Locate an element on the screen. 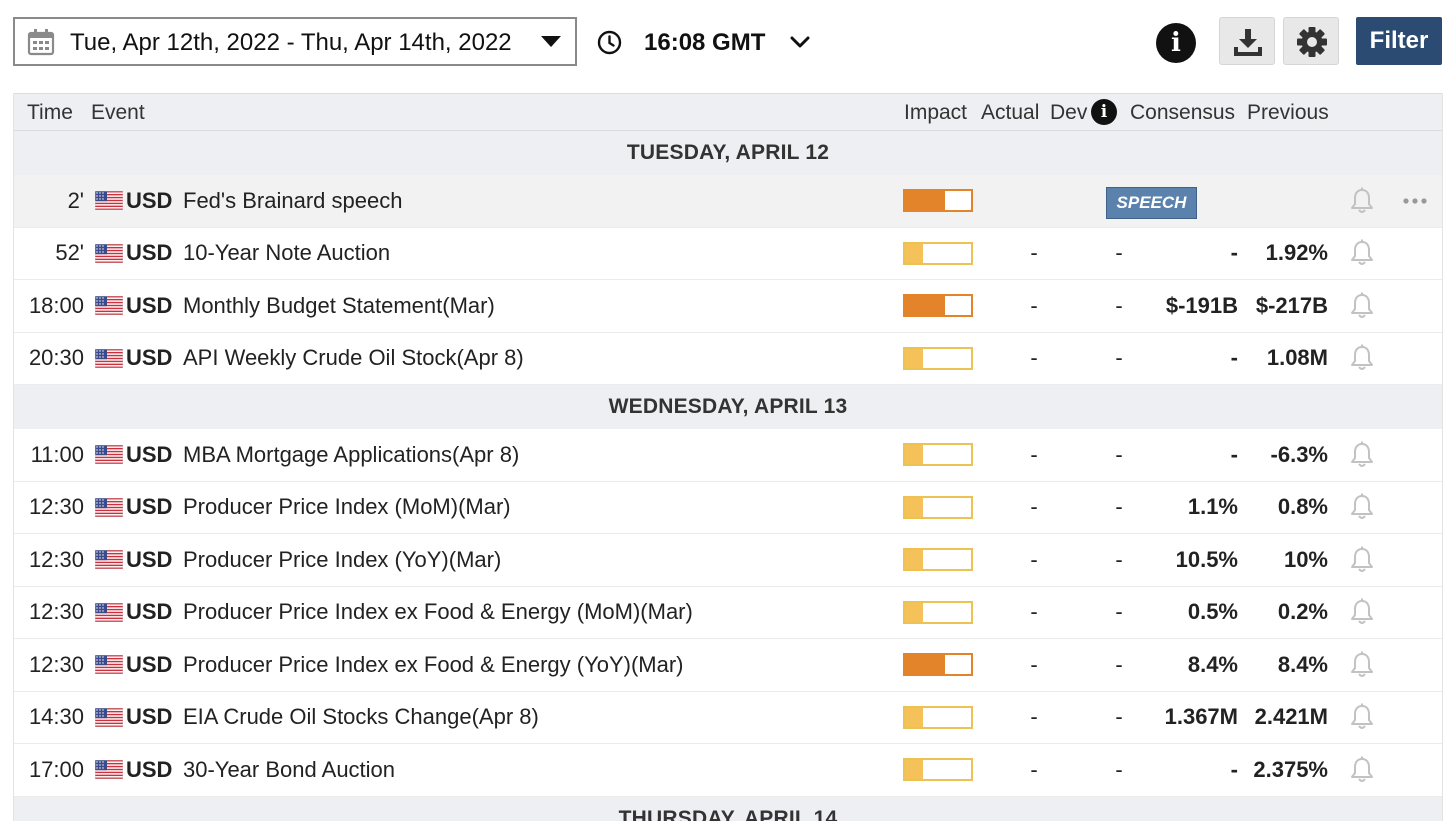  column-header-impact: Impact is located at coordinates (935, 113).